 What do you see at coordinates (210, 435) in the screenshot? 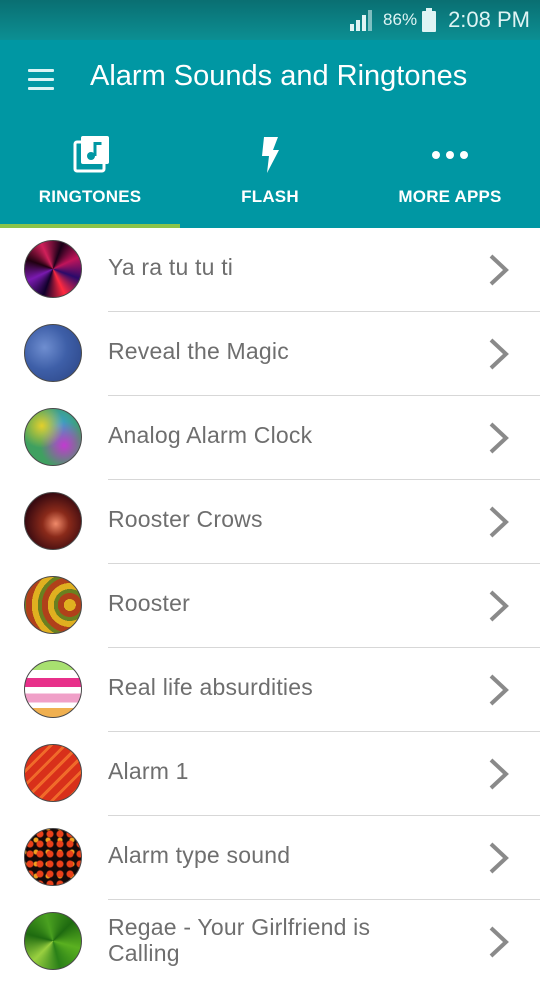
I see `ringtone-title: Analog Alarm Clock` at bounding box center [210, 435].